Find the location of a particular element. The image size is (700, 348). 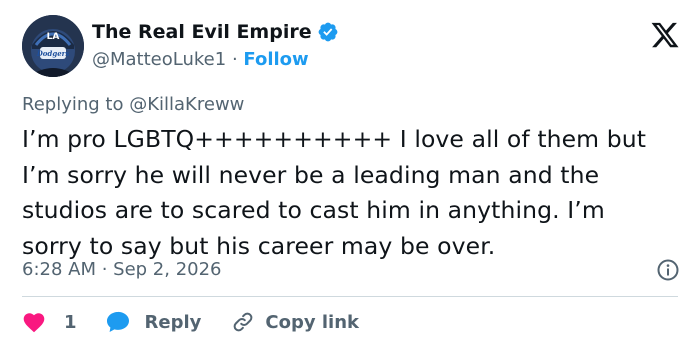

follow-button: Follow is located at coordinates (275, 59).